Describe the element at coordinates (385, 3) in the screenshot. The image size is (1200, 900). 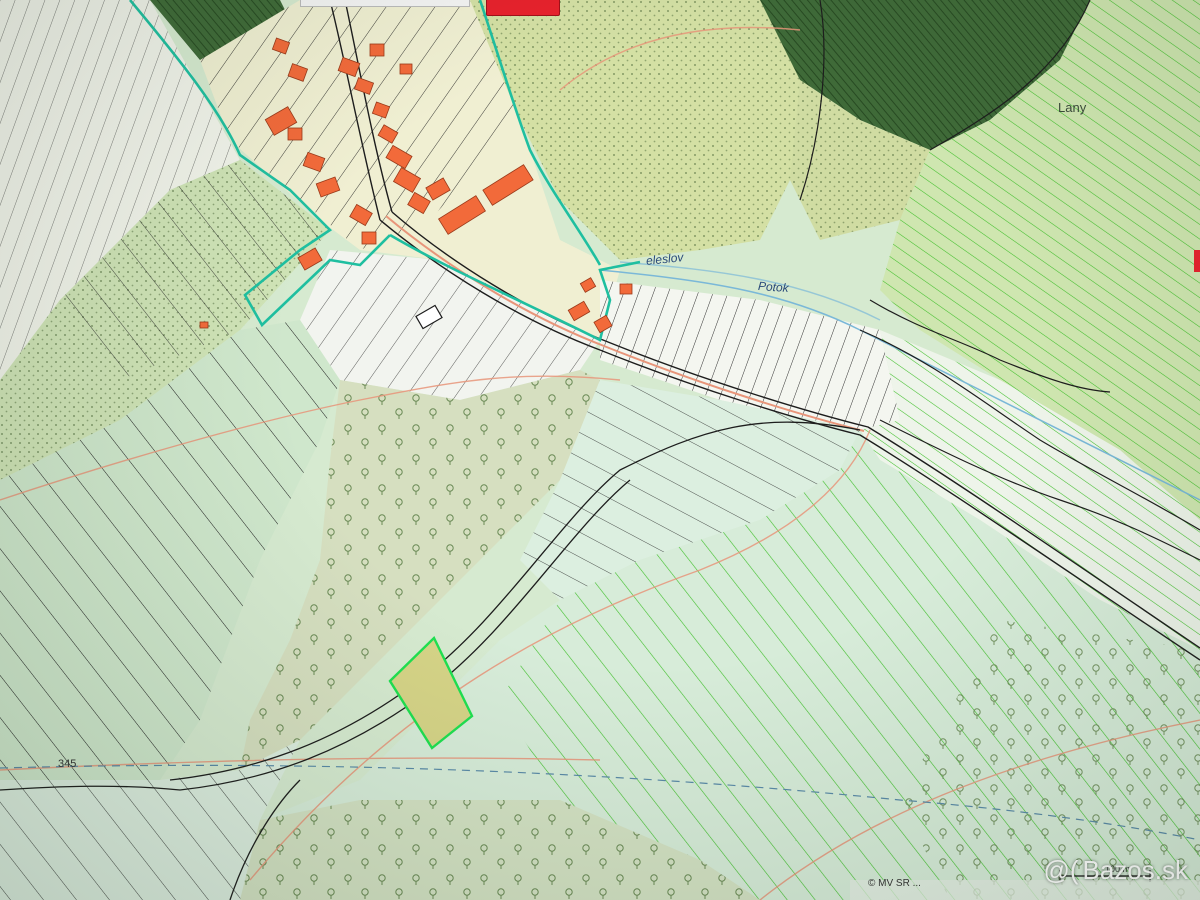
I see `top-panel-edge` at that location.